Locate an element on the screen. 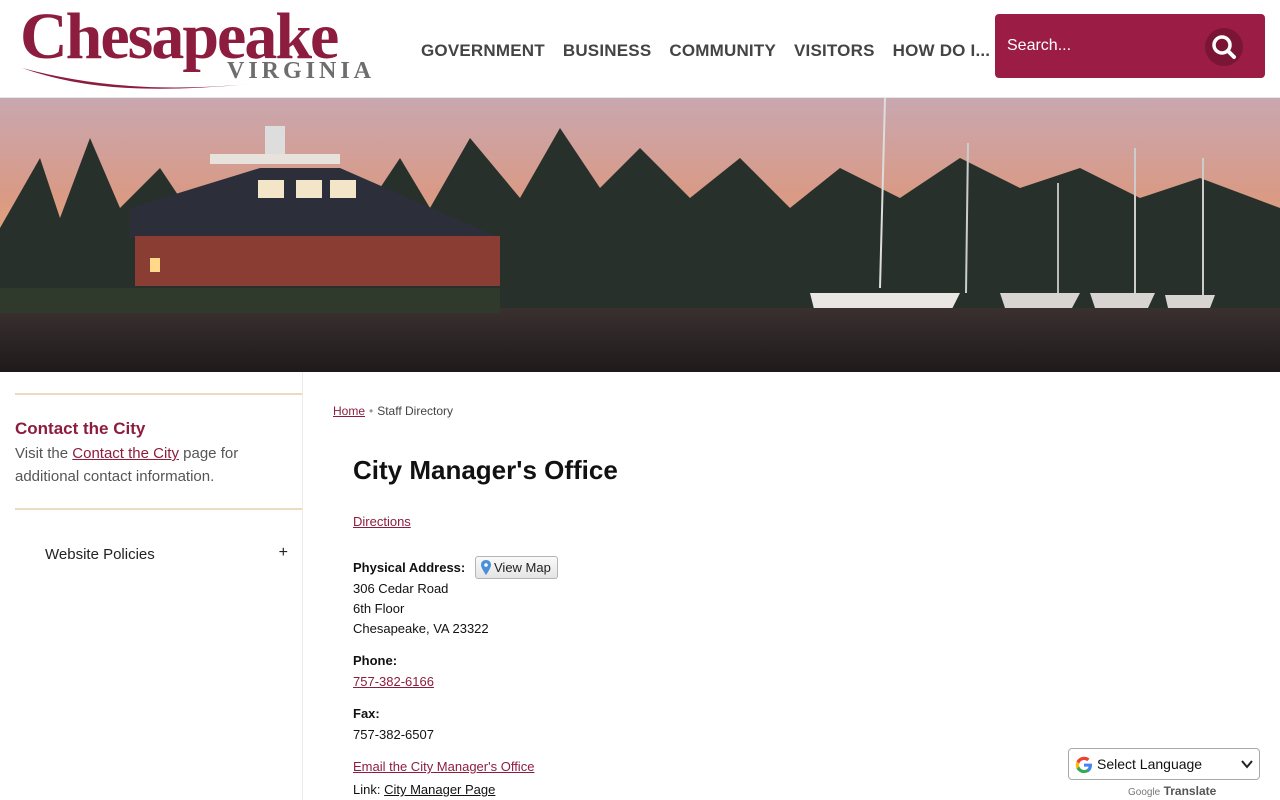 The height and width of the screenshot is (800, 1280). email-office-link: Email the City Manager's Office is located at coordinates (443, 766).